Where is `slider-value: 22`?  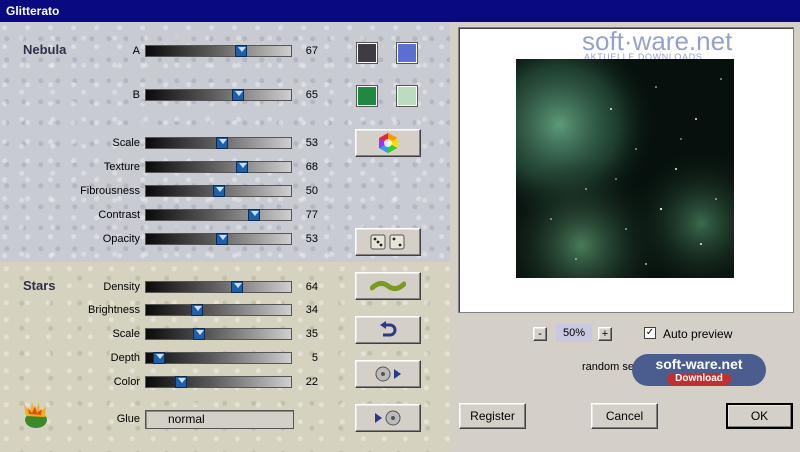
slider-value: 22 is located at coordinates (311, 382).